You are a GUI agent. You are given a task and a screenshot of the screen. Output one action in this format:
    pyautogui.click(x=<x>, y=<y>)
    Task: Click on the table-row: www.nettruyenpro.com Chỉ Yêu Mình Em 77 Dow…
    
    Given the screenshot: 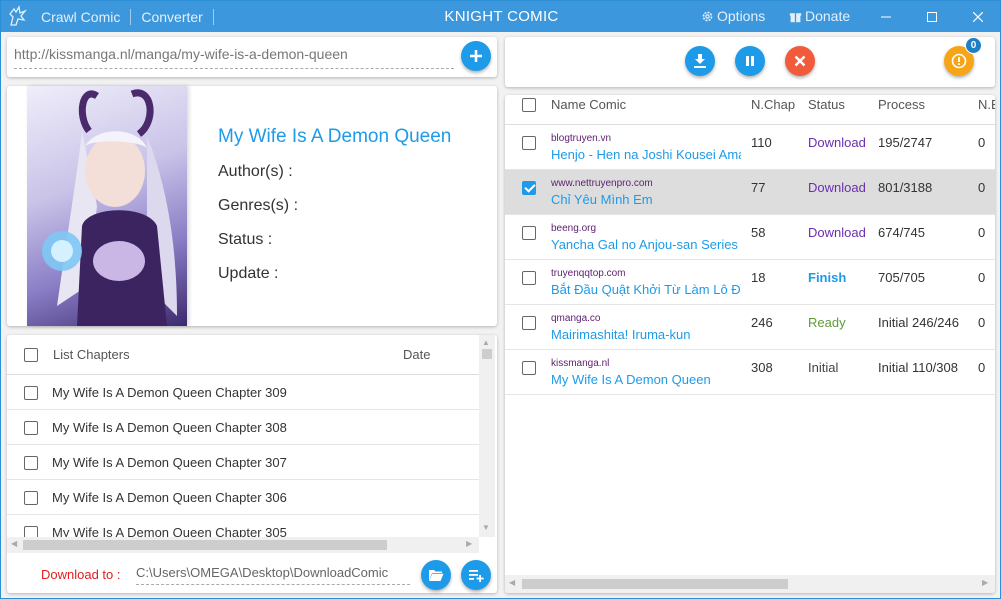 What is the action you would take?
    pyautogui.click(x=750, y=192)
    